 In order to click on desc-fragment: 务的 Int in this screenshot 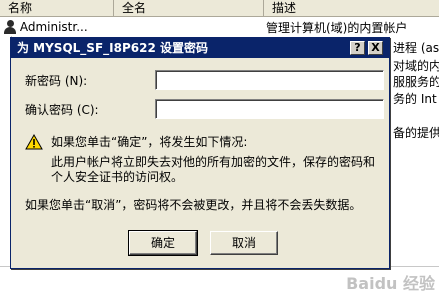, I will do `click(415, 99)`.